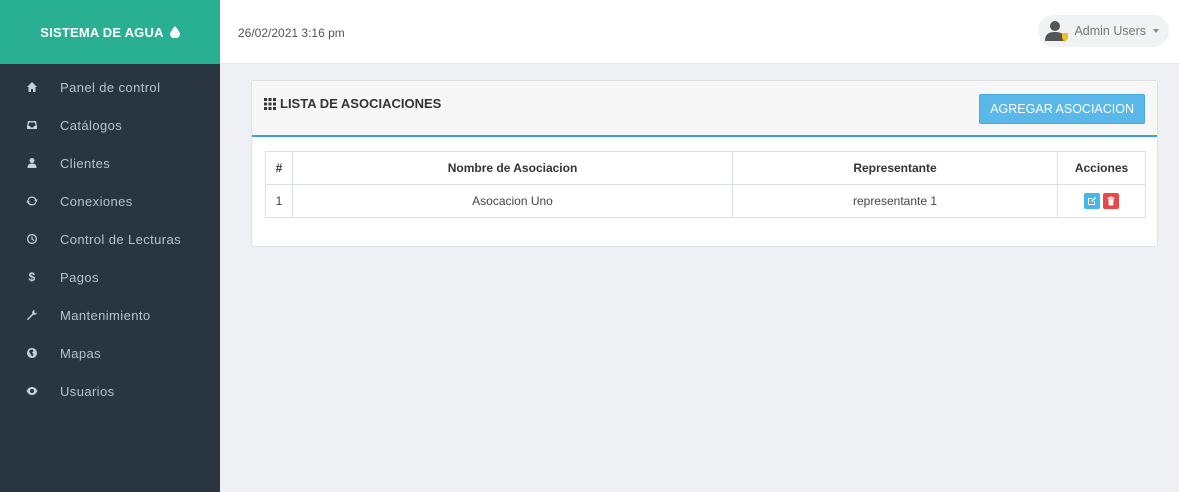 This screenshot has height=492, width=1179. Describe the element at coordinates (110, 277) in the screenshot. I see `sidebar-item-pagos: $ Pagos` at that location.